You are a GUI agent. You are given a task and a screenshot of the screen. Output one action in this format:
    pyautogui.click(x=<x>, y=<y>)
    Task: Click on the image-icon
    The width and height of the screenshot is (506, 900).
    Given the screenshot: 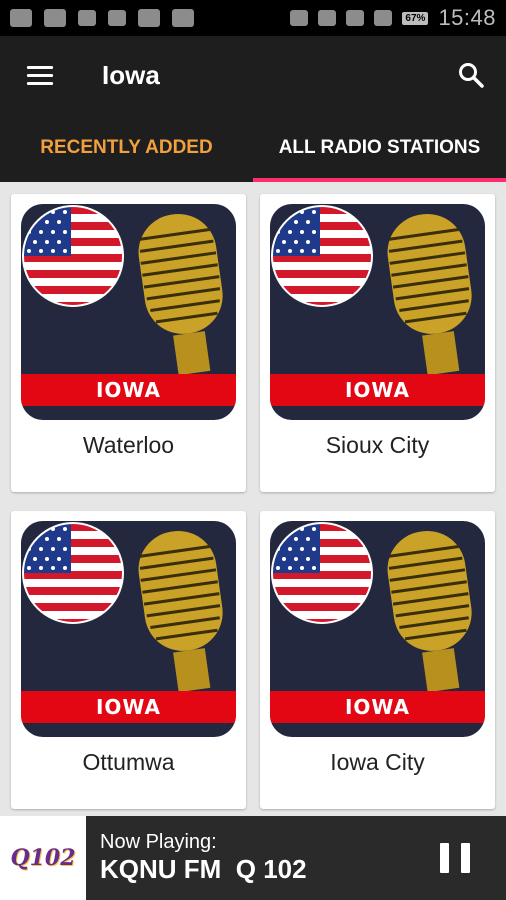 What is the action you would take?
    pyautogui.click(x=149, y=18)
    